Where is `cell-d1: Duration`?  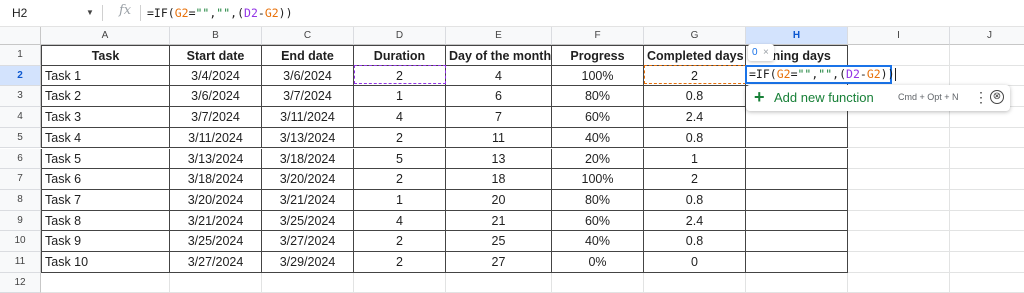
cell-d1: Duration is located at coordinates (400, 55).